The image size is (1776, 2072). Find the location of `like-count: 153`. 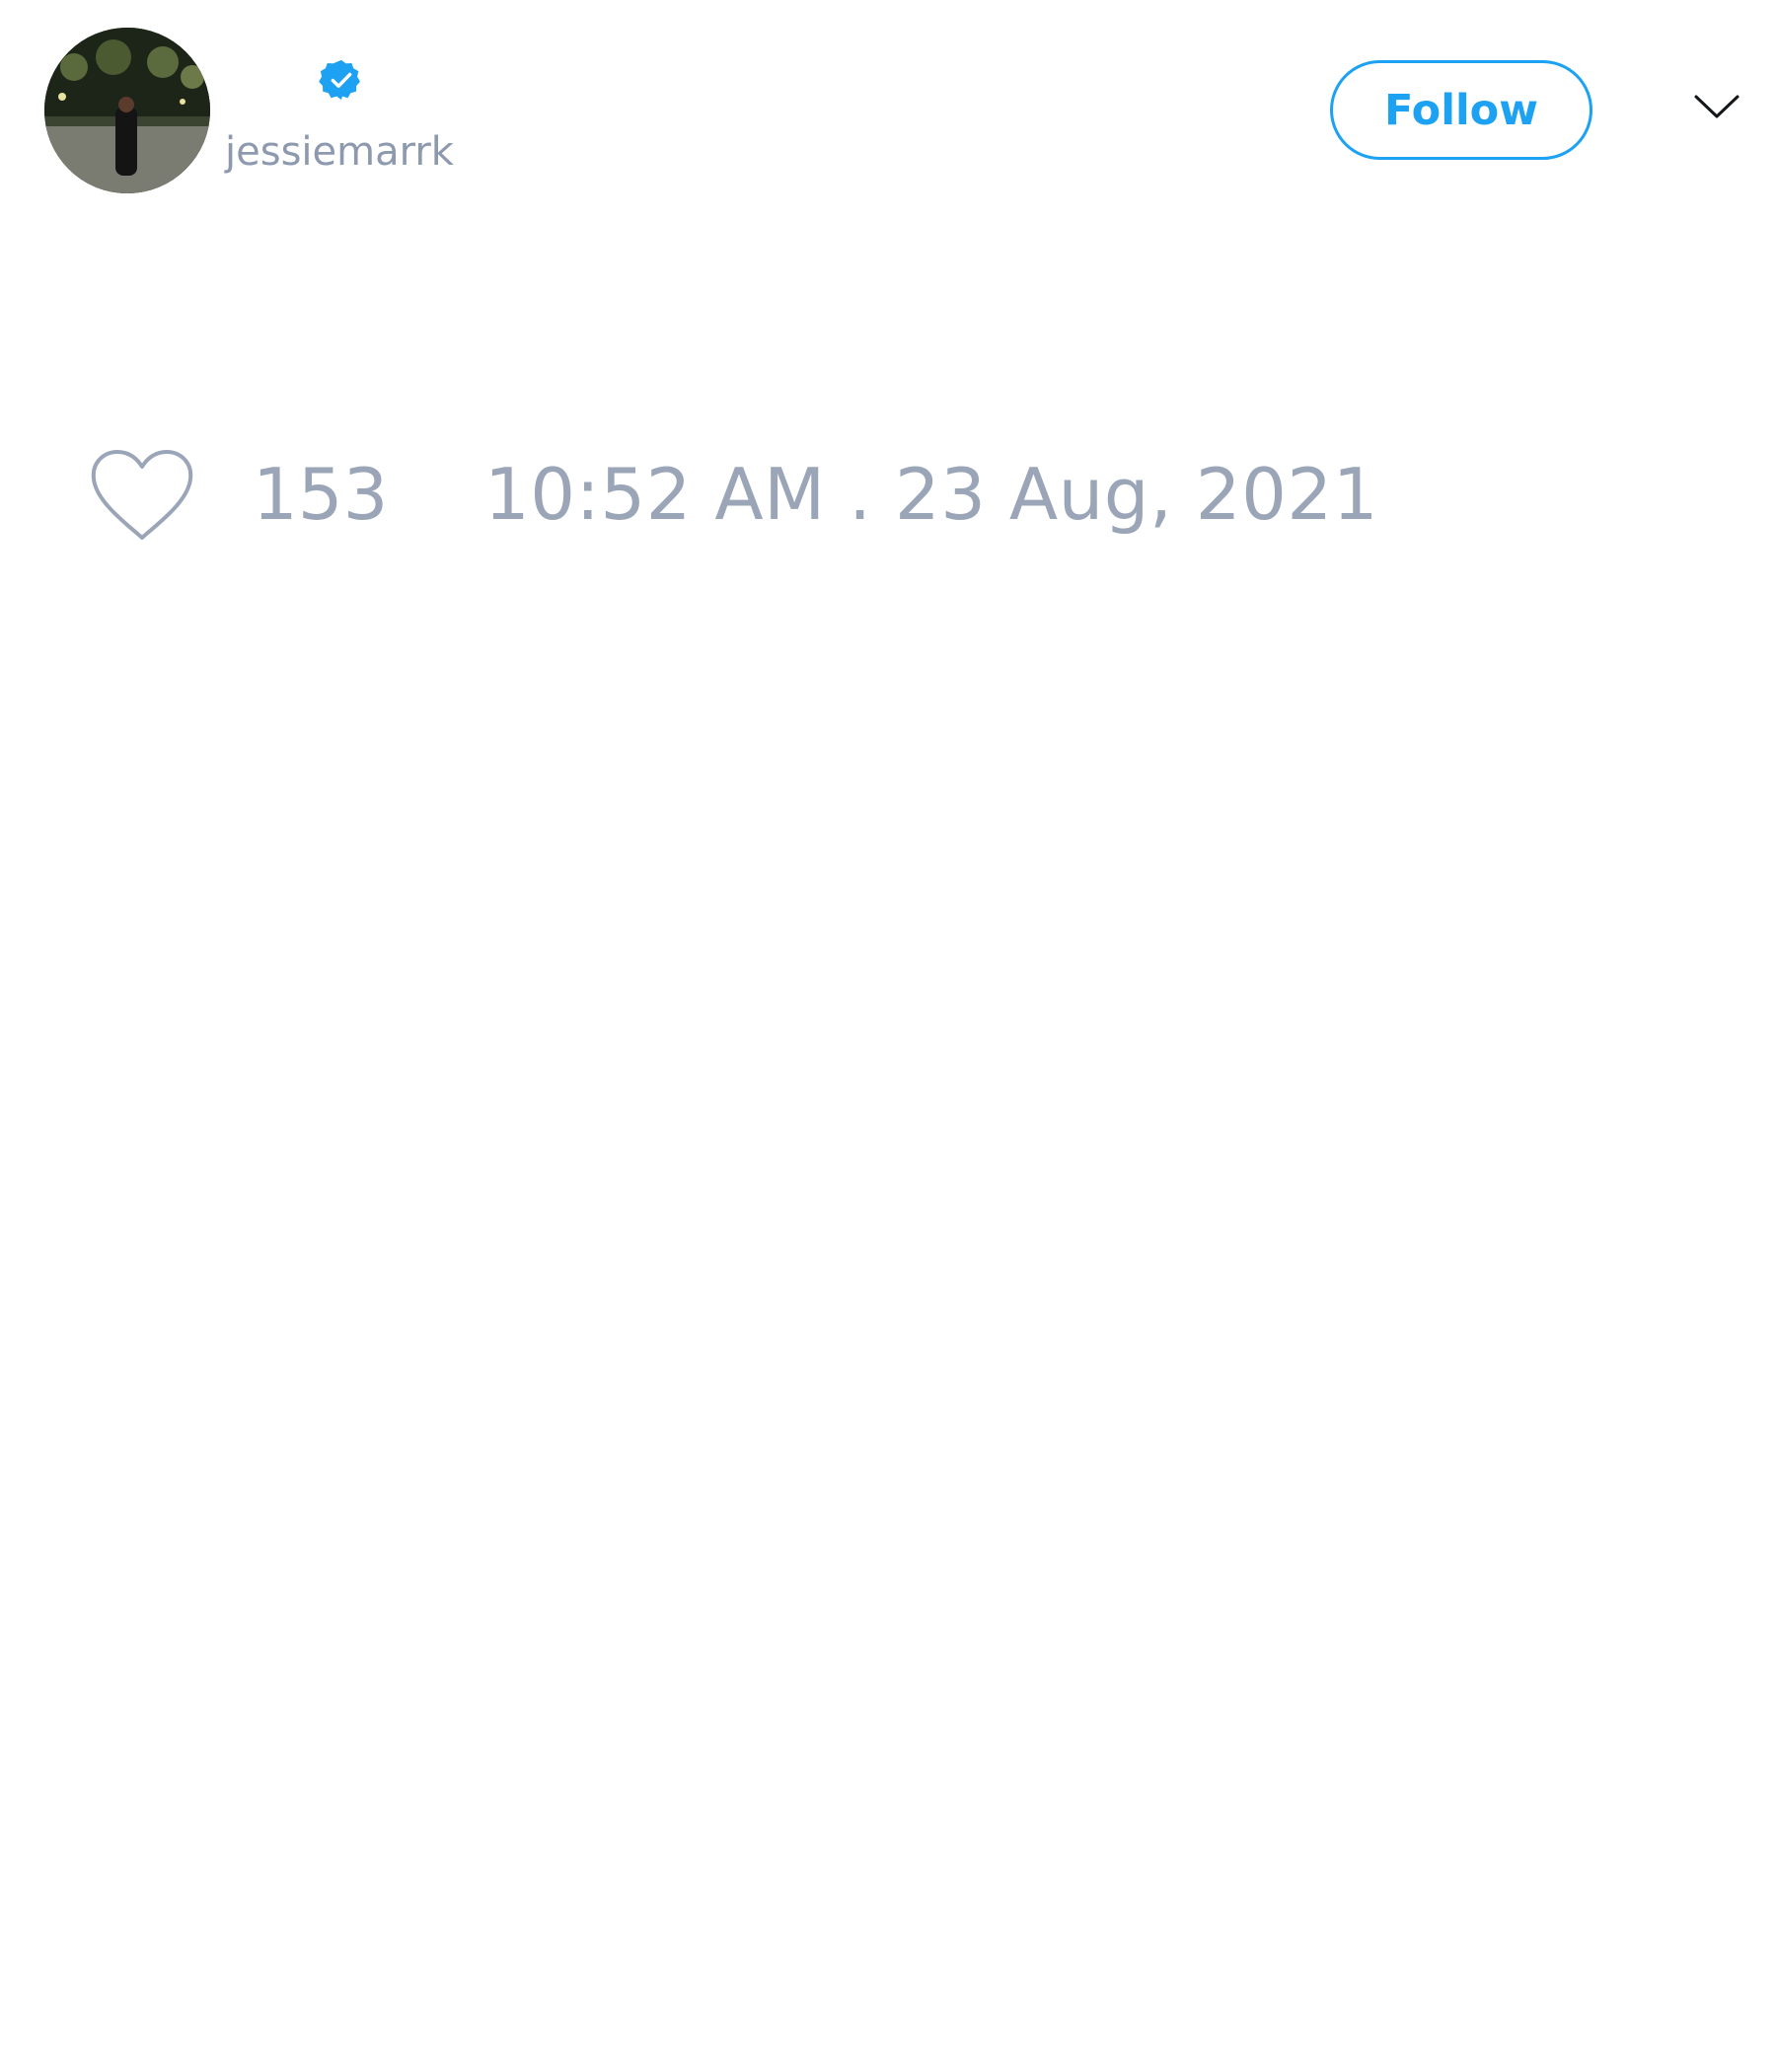

like-count: 153 is located at coordinates (321, 495).